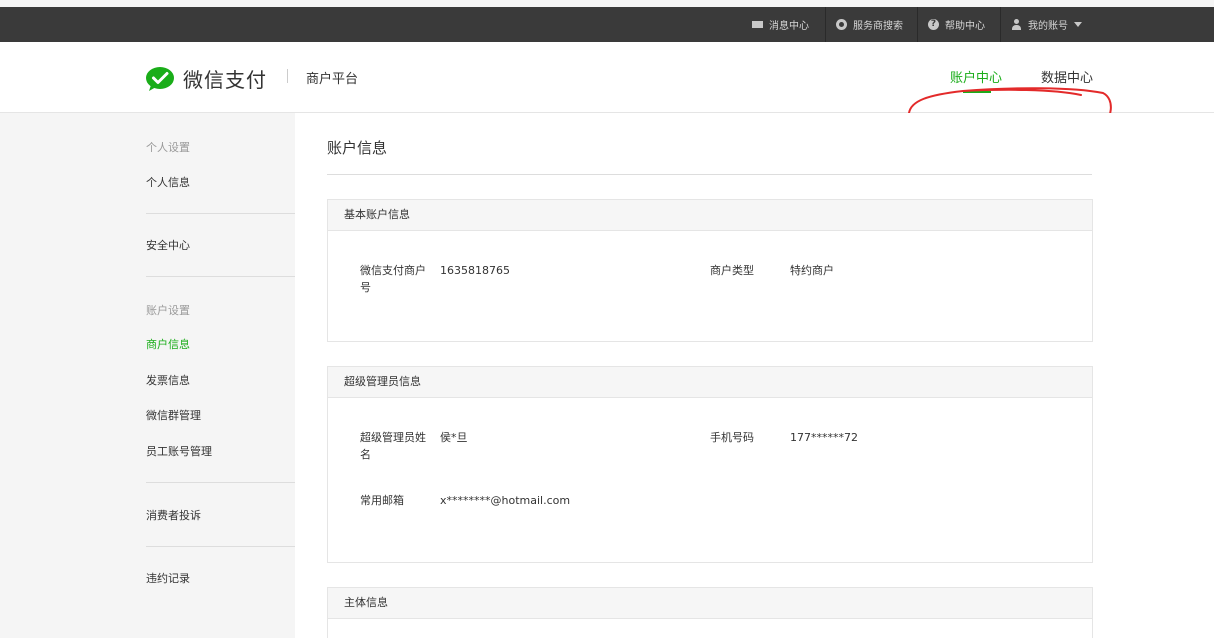  What do you see at coordinates (709, 174) in the screenshot?
I see `title-divider` at bounding box center [709, 174].